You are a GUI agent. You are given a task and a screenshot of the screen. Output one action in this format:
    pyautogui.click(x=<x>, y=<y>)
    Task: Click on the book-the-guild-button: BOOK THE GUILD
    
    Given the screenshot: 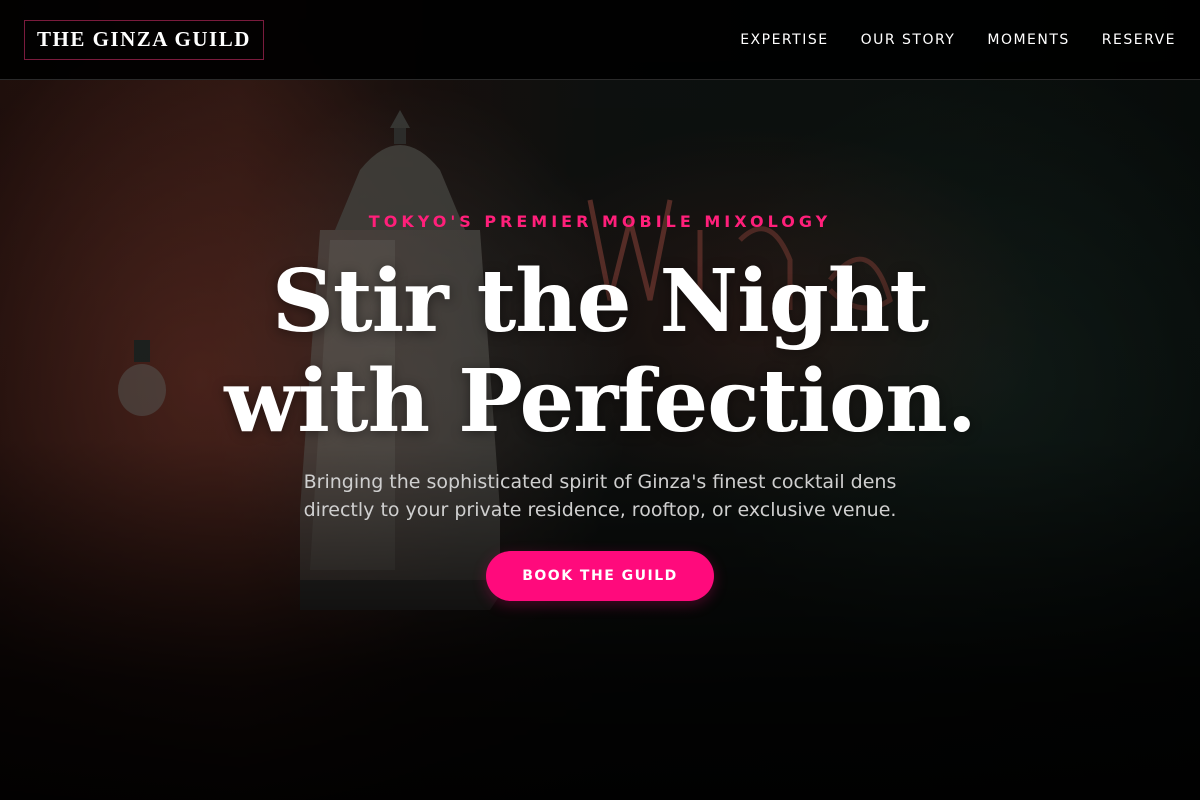 What is the action you would take?
    pyautogui.click(x=600, y=576)
    